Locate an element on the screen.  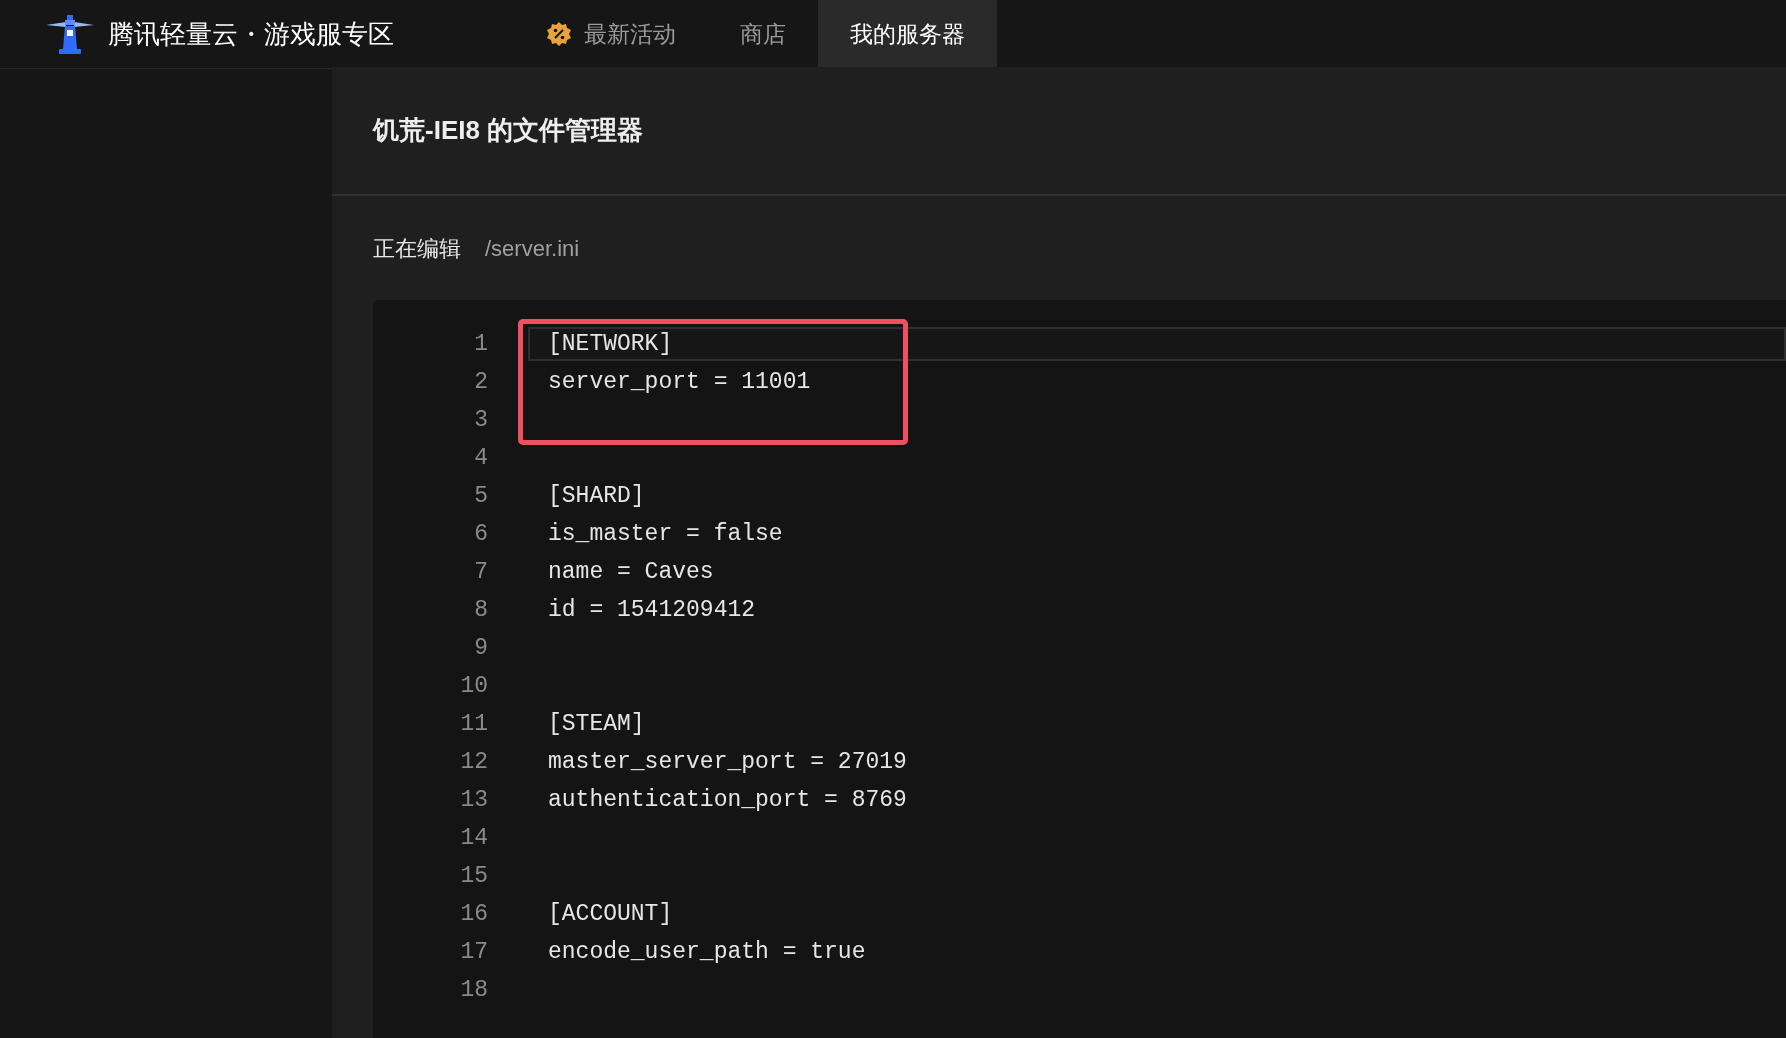
line-number: 3 is located at coordinates (480, 420).